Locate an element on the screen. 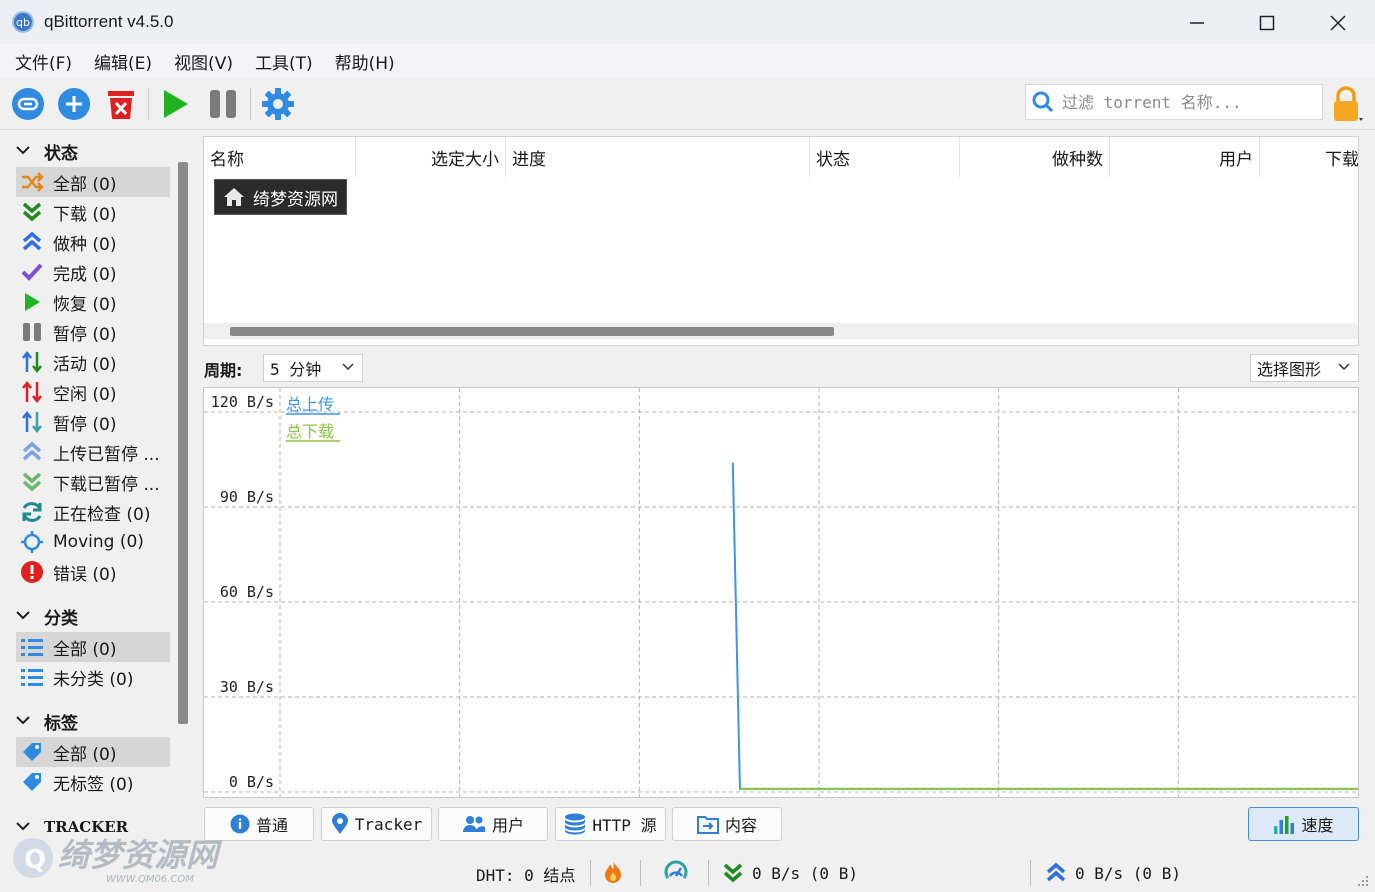 Image resolution: width=1375 pixels, height=892 pixels. tag-filter-all: 全部 (0) is located at coordinates (93, 752).